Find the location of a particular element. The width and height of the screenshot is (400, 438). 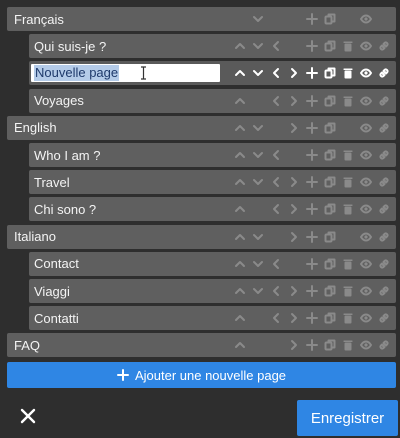

close-icon is located at coordinates (28, 416).